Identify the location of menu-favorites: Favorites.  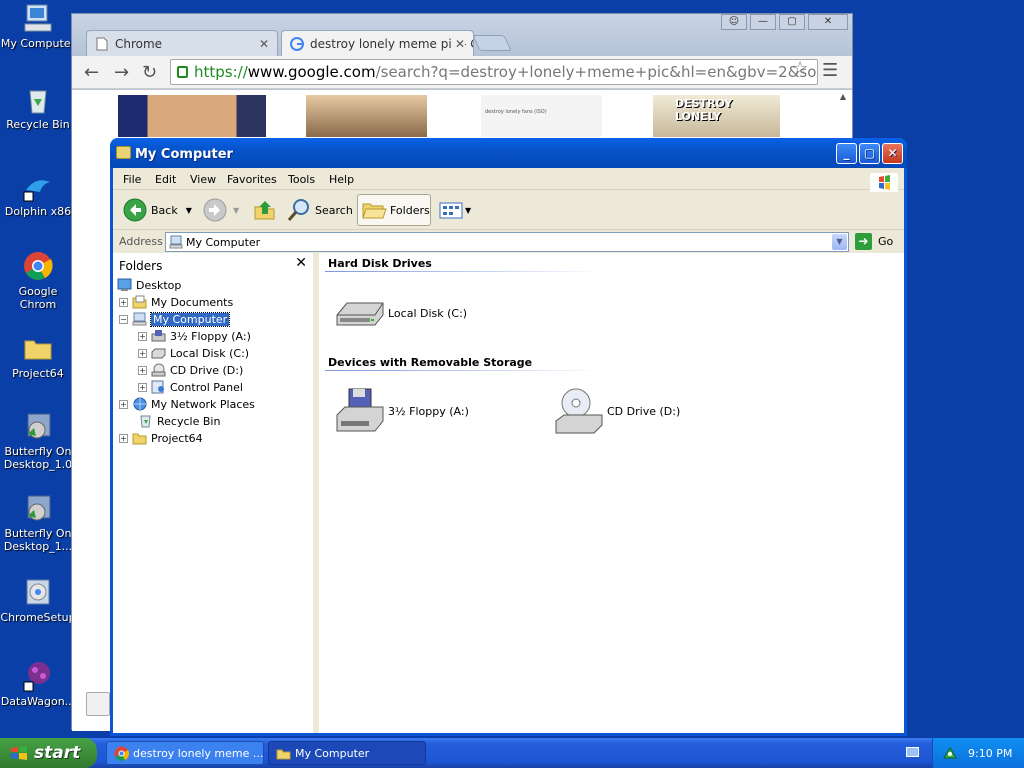
(252, 179).